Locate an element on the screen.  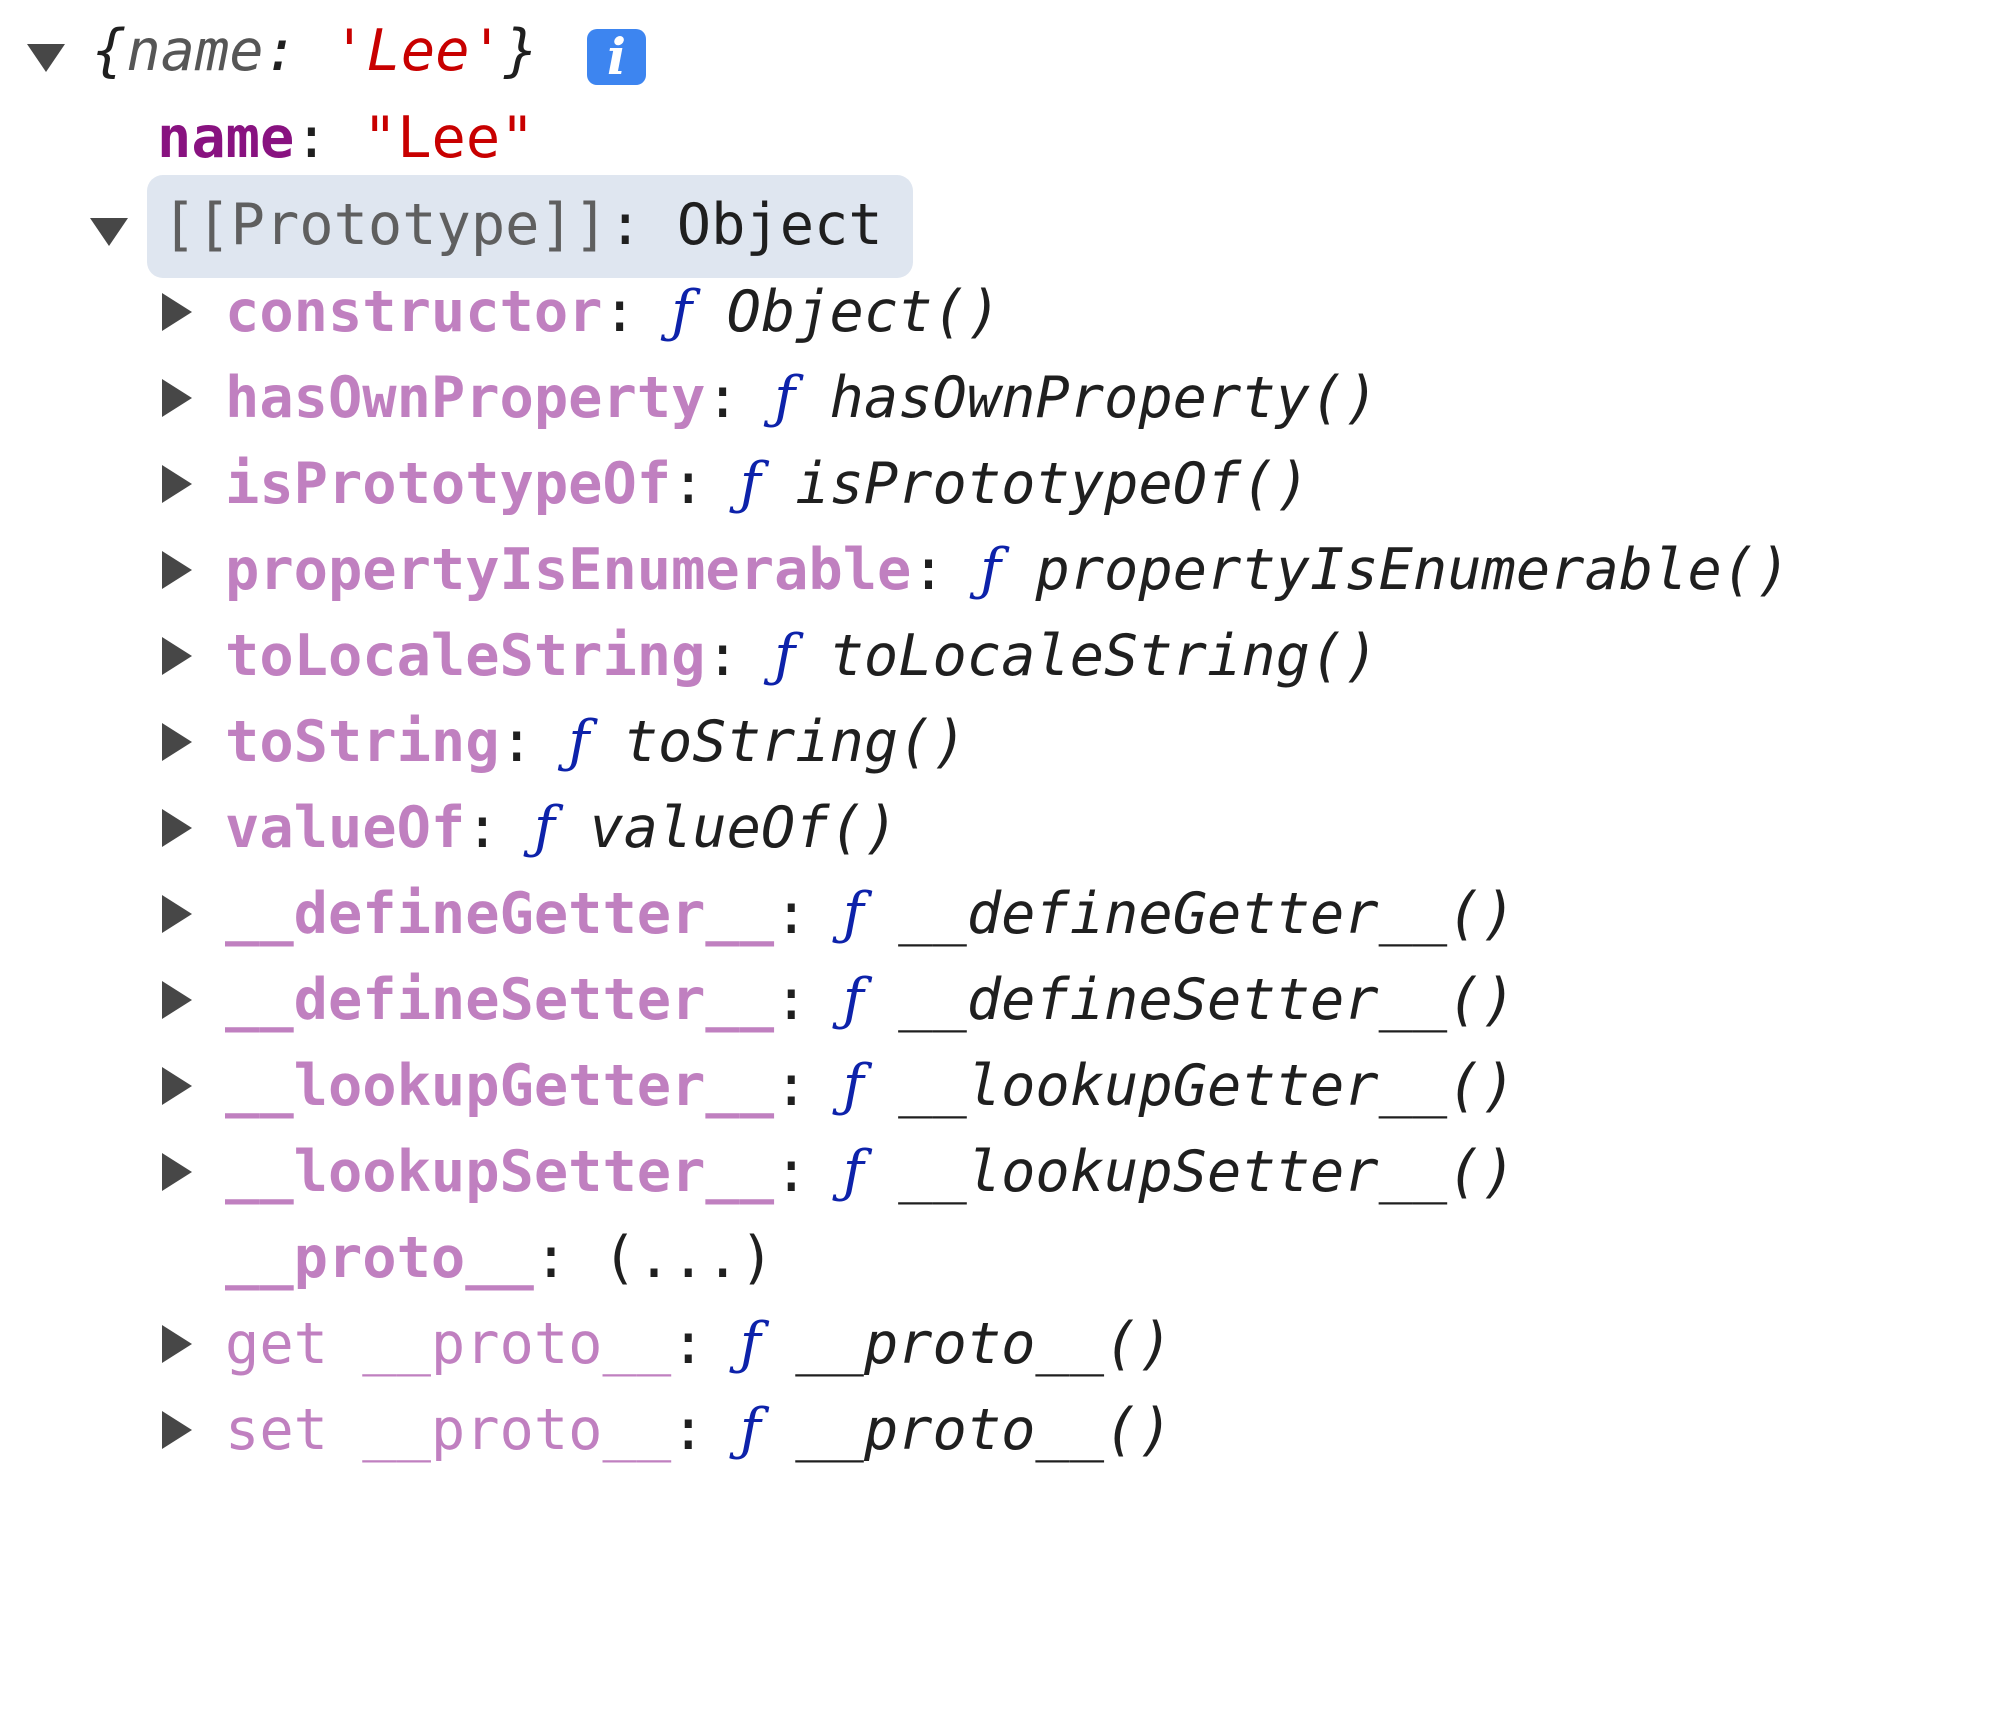
preview-value: 'Lee' is located at coordinates (418, 51).